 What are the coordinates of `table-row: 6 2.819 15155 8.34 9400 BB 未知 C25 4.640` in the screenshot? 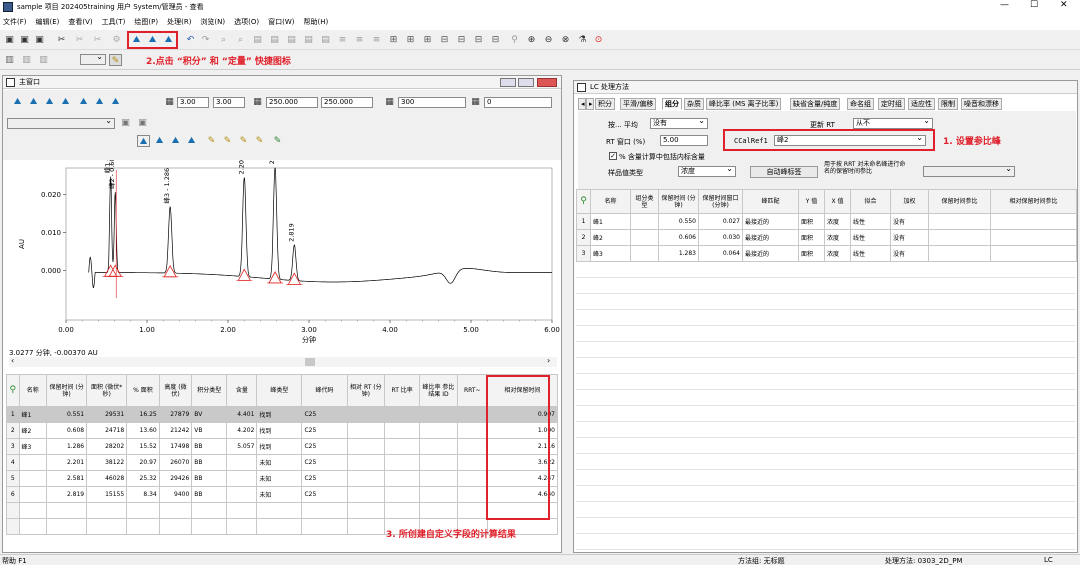 It's located at (282, 494).